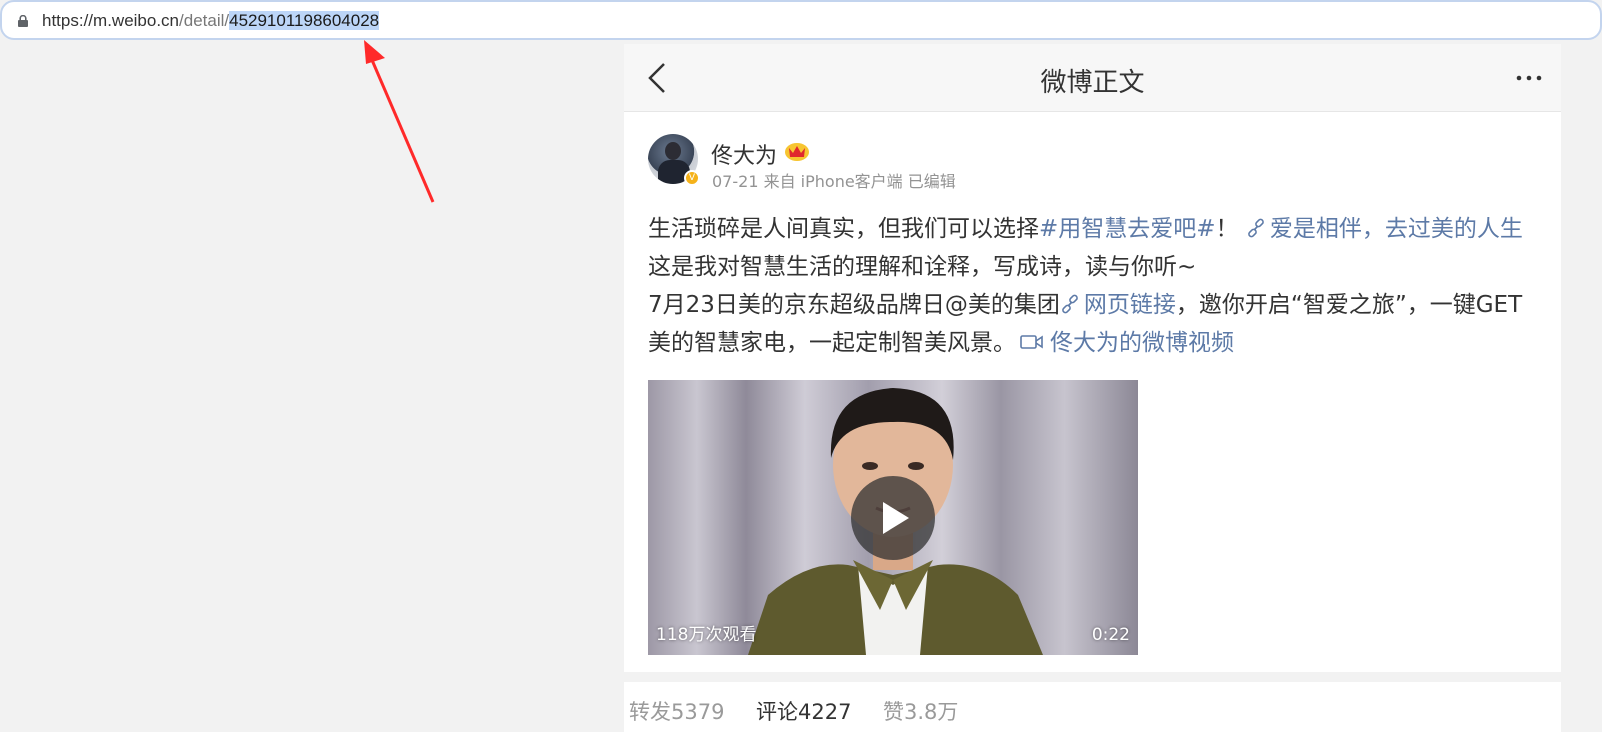 The width and height of the screenshot is (1602, 732). I want to click on play-button, so click(893, 518).